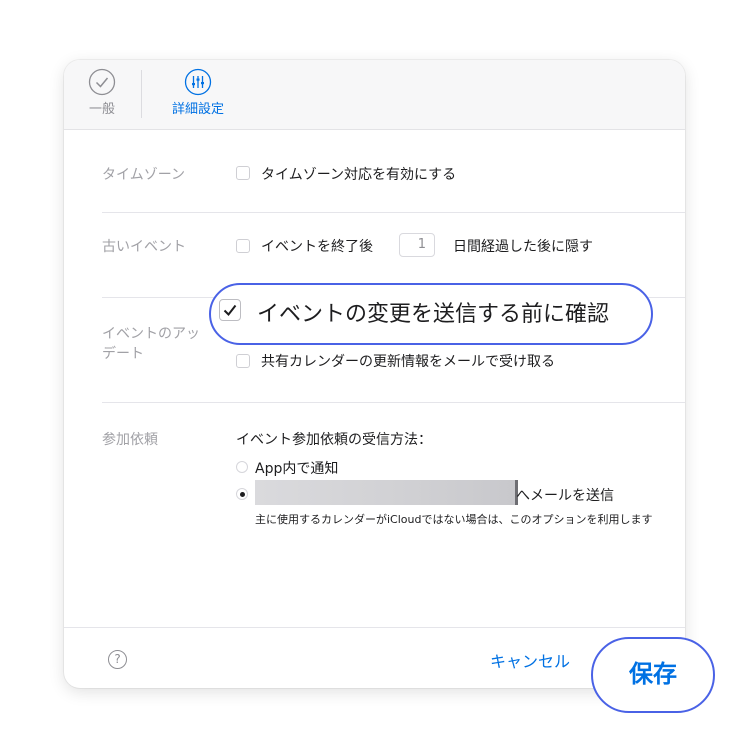  Describe the element at coordinates (130, 440) in the screenshot. I see `invitations-label: 参加依頼` at that location.